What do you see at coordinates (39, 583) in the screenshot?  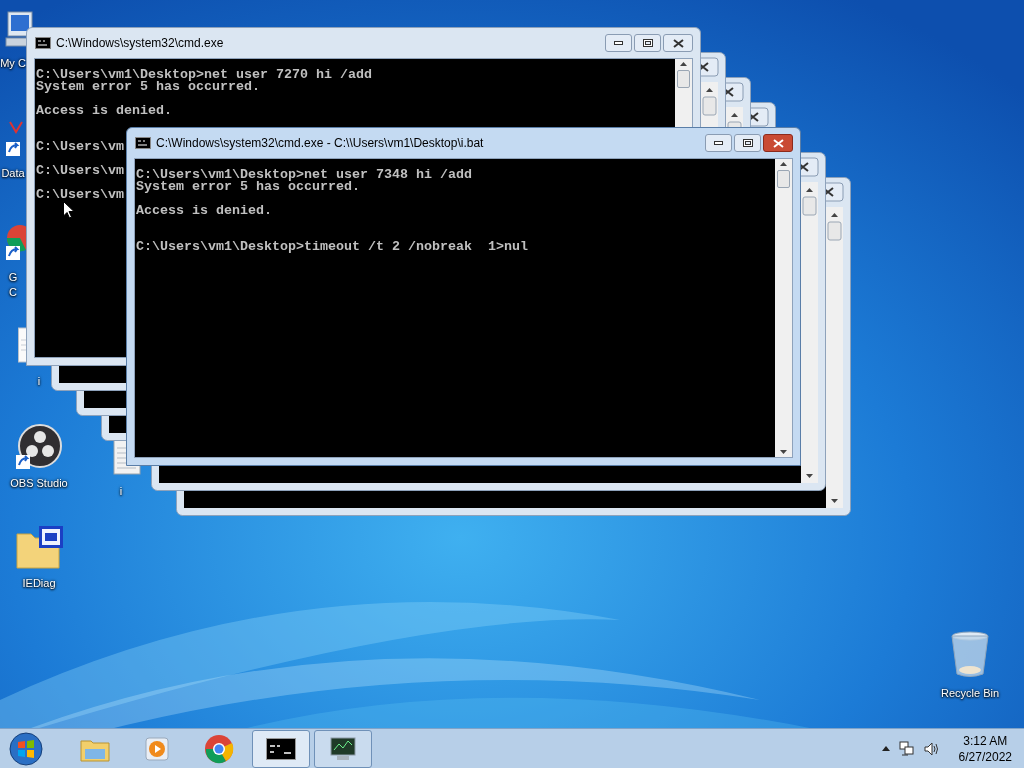 I see `icon-label: IEDiag` at bounding box center [39, 583].